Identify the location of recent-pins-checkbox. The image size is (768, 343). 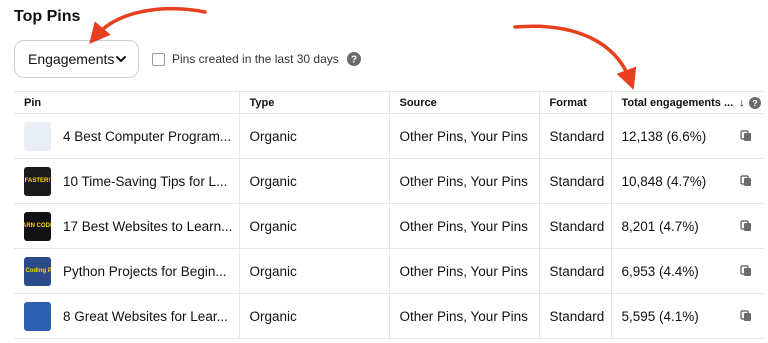
(158, 59).